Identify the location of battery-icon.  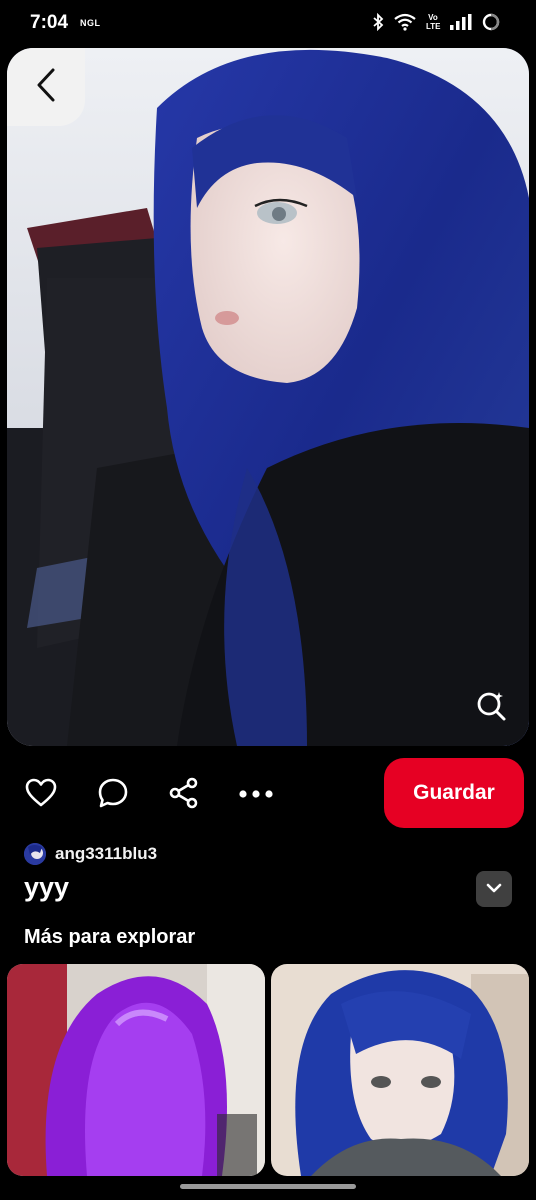
(491, 22).